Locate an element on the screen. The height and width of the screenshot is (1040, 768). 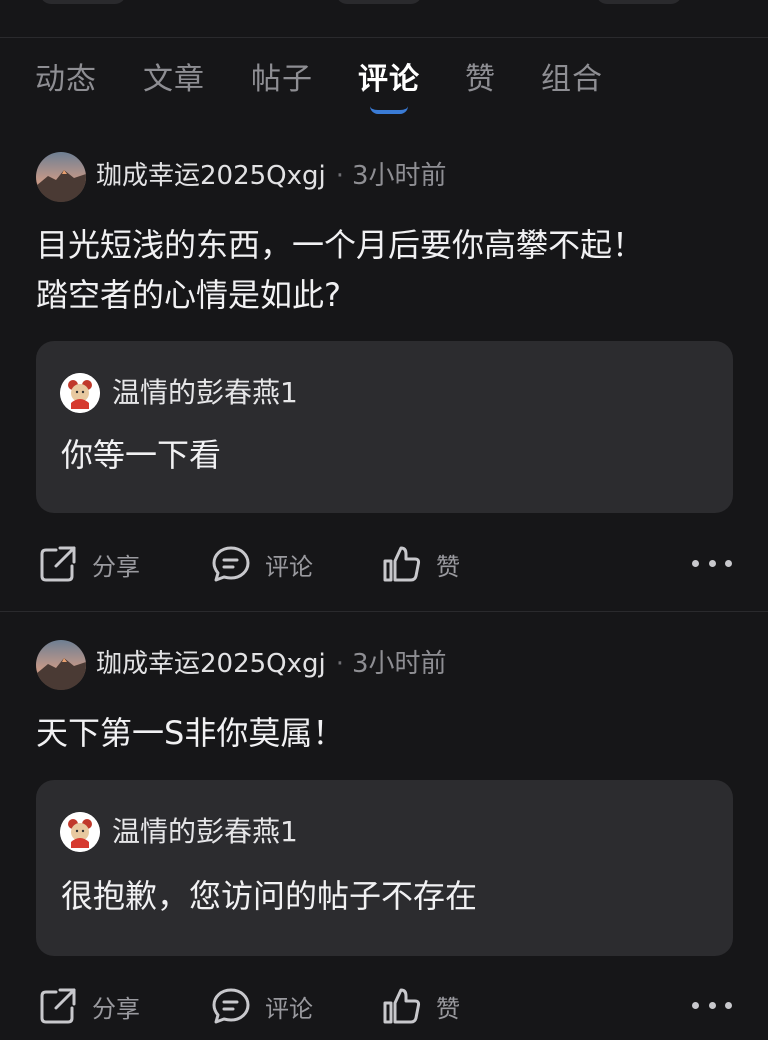
tab-activity: 动态 is located at coordinates (66, 80).